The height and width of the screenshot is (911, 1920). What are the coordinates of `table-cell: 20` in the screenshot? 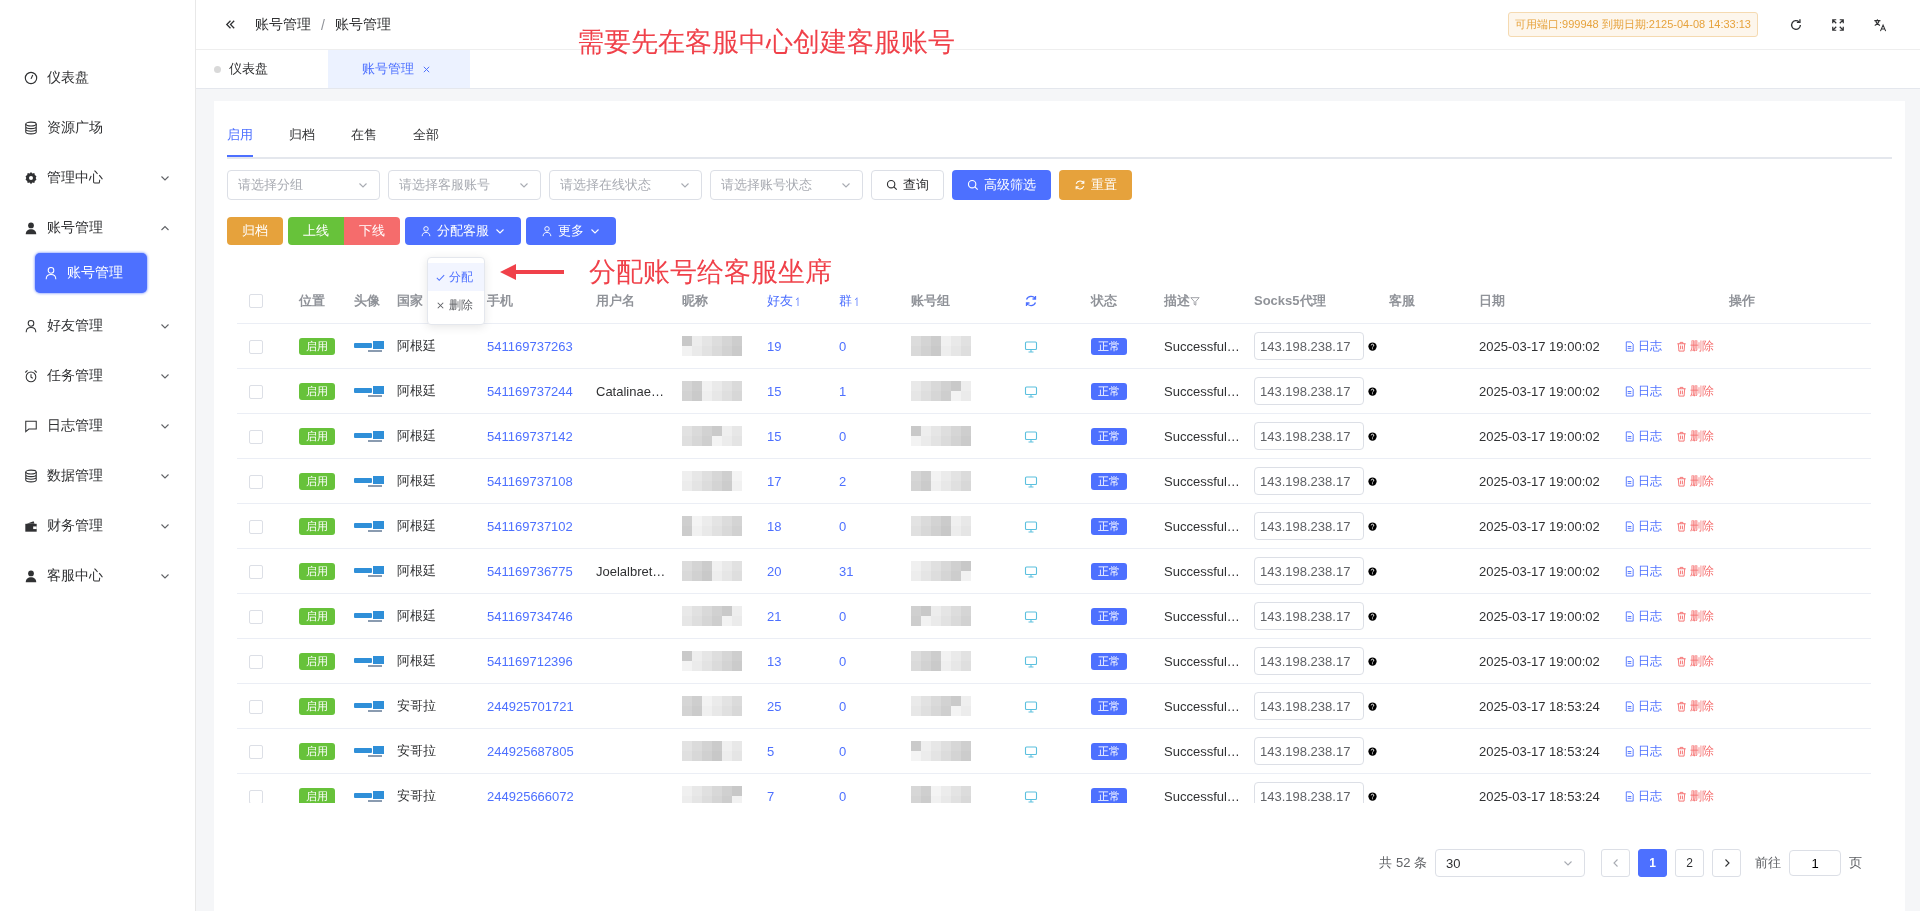 It's located at (774, 571).